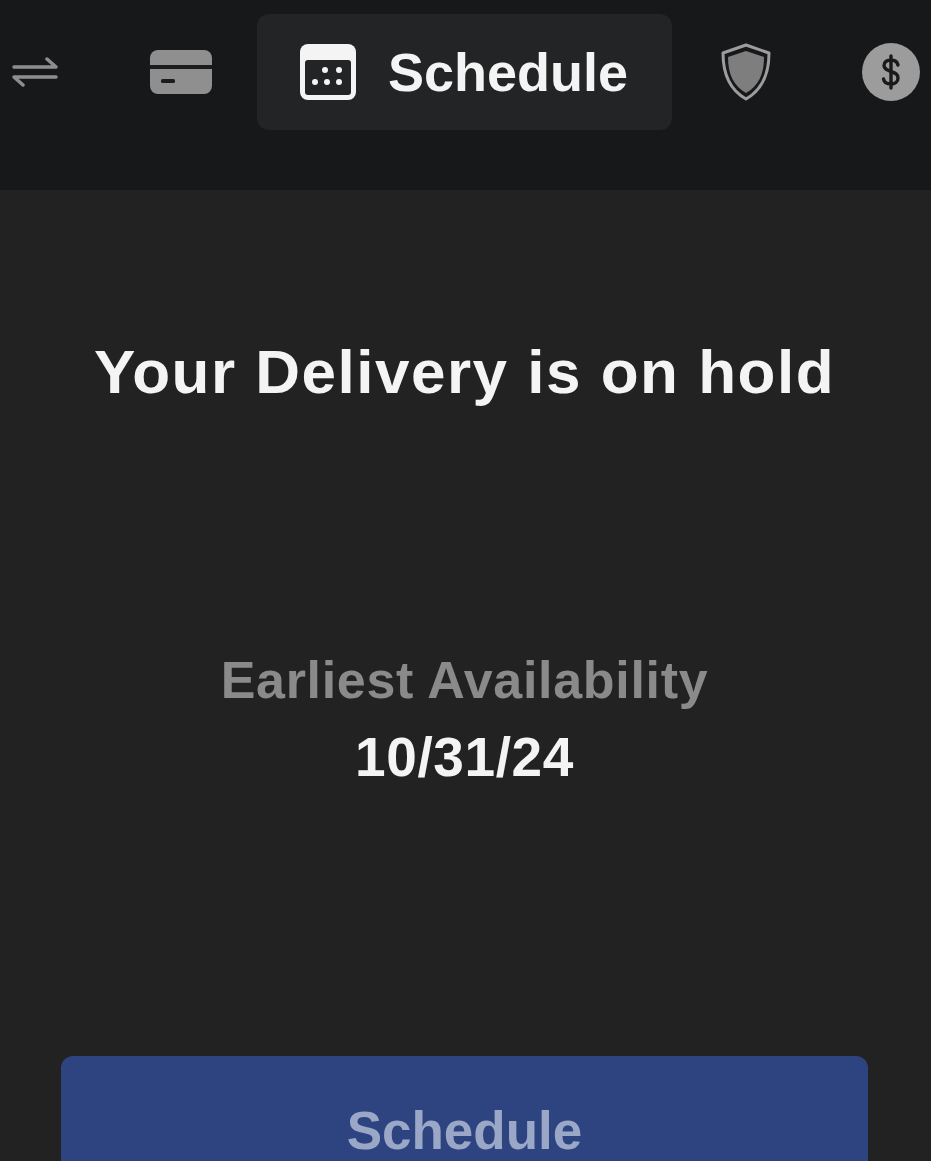  What do you see at coordinates (465, 72) in the screenshot?
I see `nav-tab: Schedule` at bounding box center [465, 72].